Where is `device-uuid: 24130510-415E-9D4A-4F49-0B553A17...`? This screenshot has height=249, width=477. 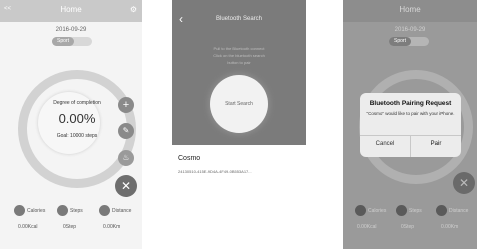 device-uuid: 24130510-415E-9D4A-4F49-0B553A17... is located at coordinates (215, 171).